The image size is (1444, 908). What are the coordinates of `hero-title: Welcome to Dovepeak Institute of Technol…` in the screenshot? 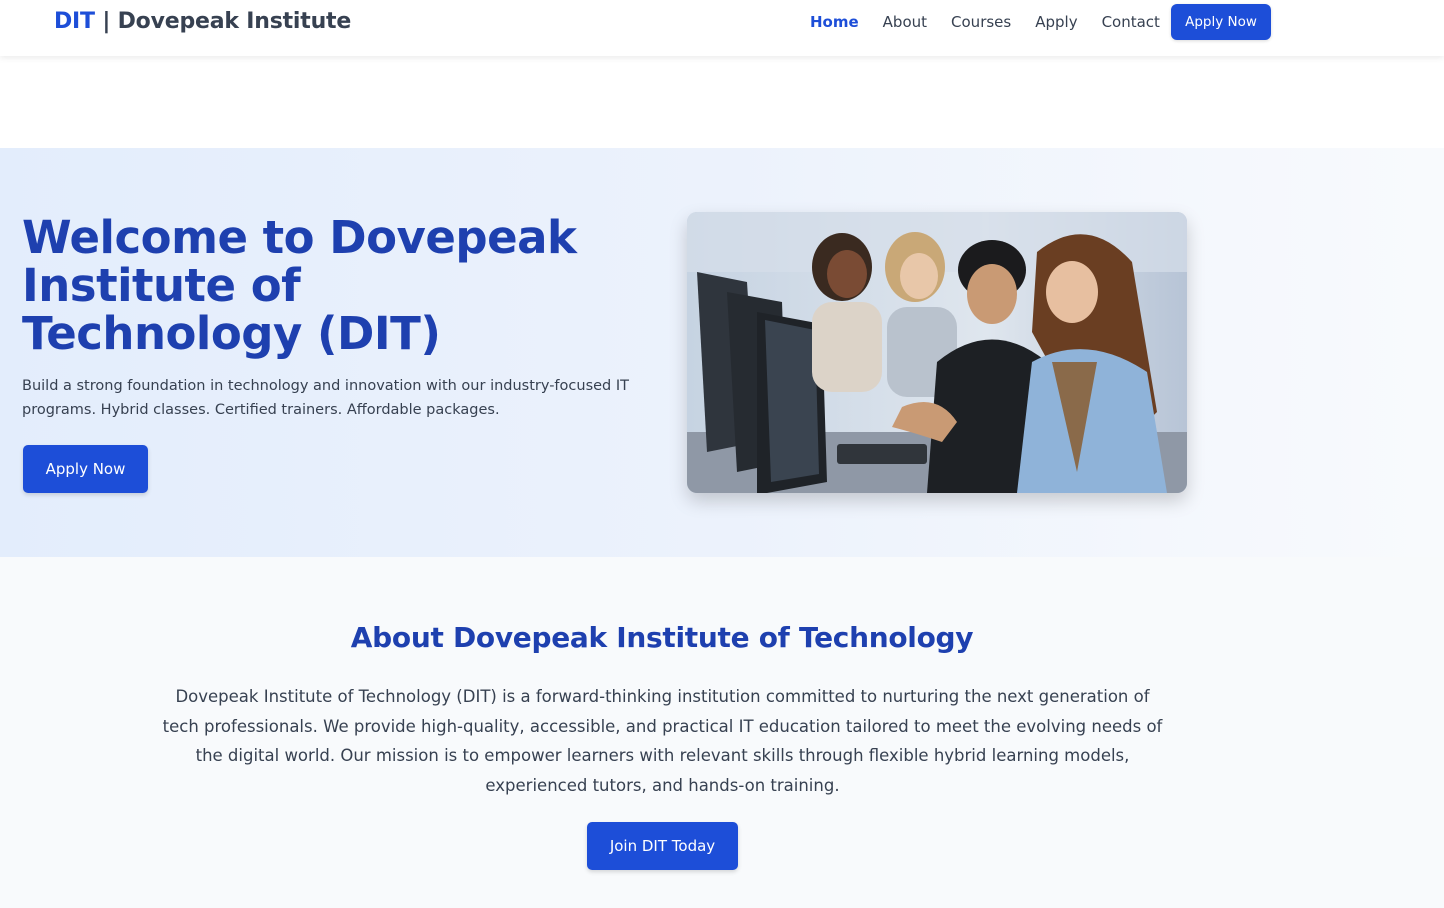 It's located at (299, 285).